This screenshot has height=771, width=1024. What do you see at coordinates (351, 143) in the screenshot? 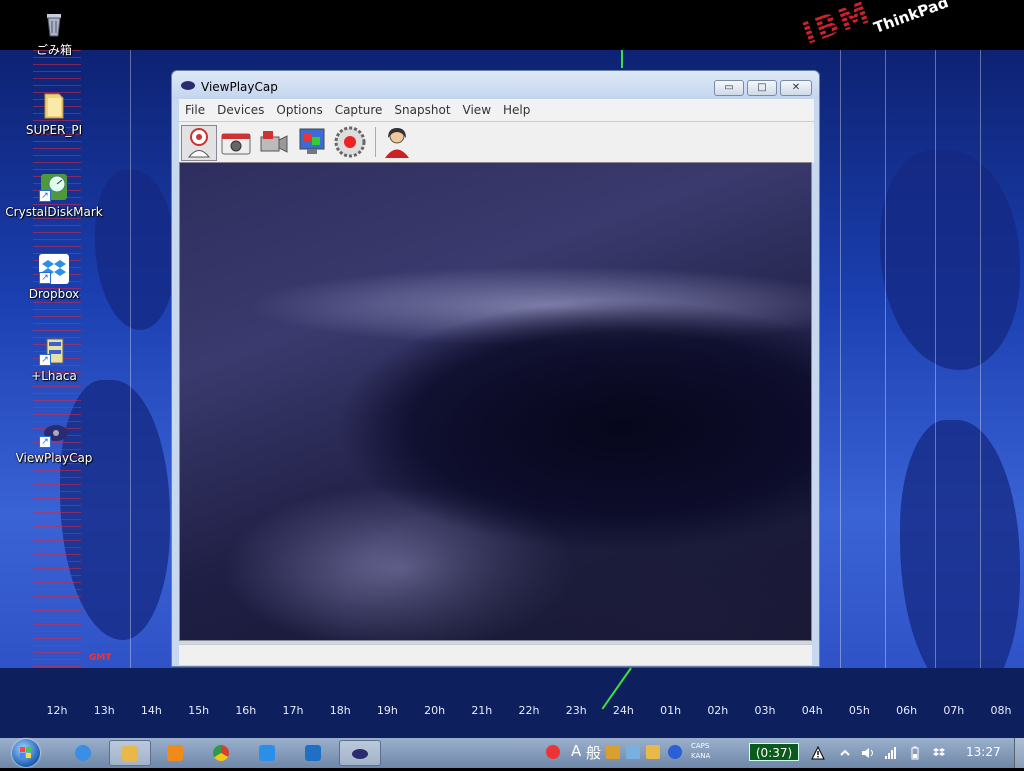
I see `record-button` at bounding box center [351, 143].